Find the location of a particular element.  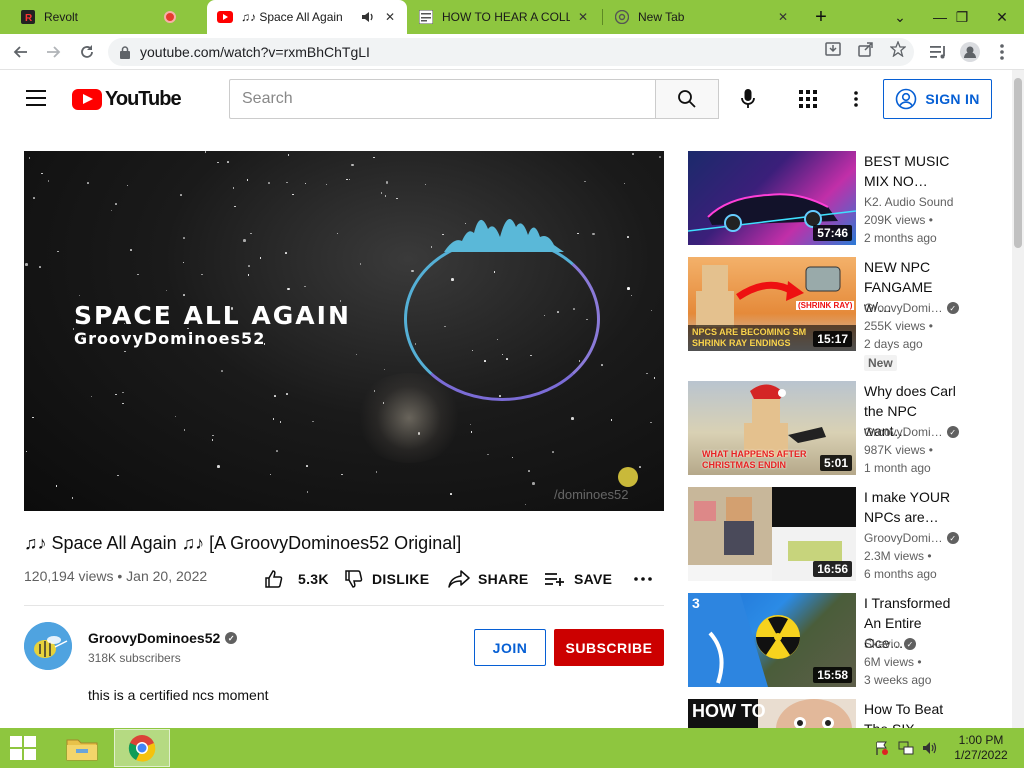

new-tab-button: + is located at coordinates (821, 17).